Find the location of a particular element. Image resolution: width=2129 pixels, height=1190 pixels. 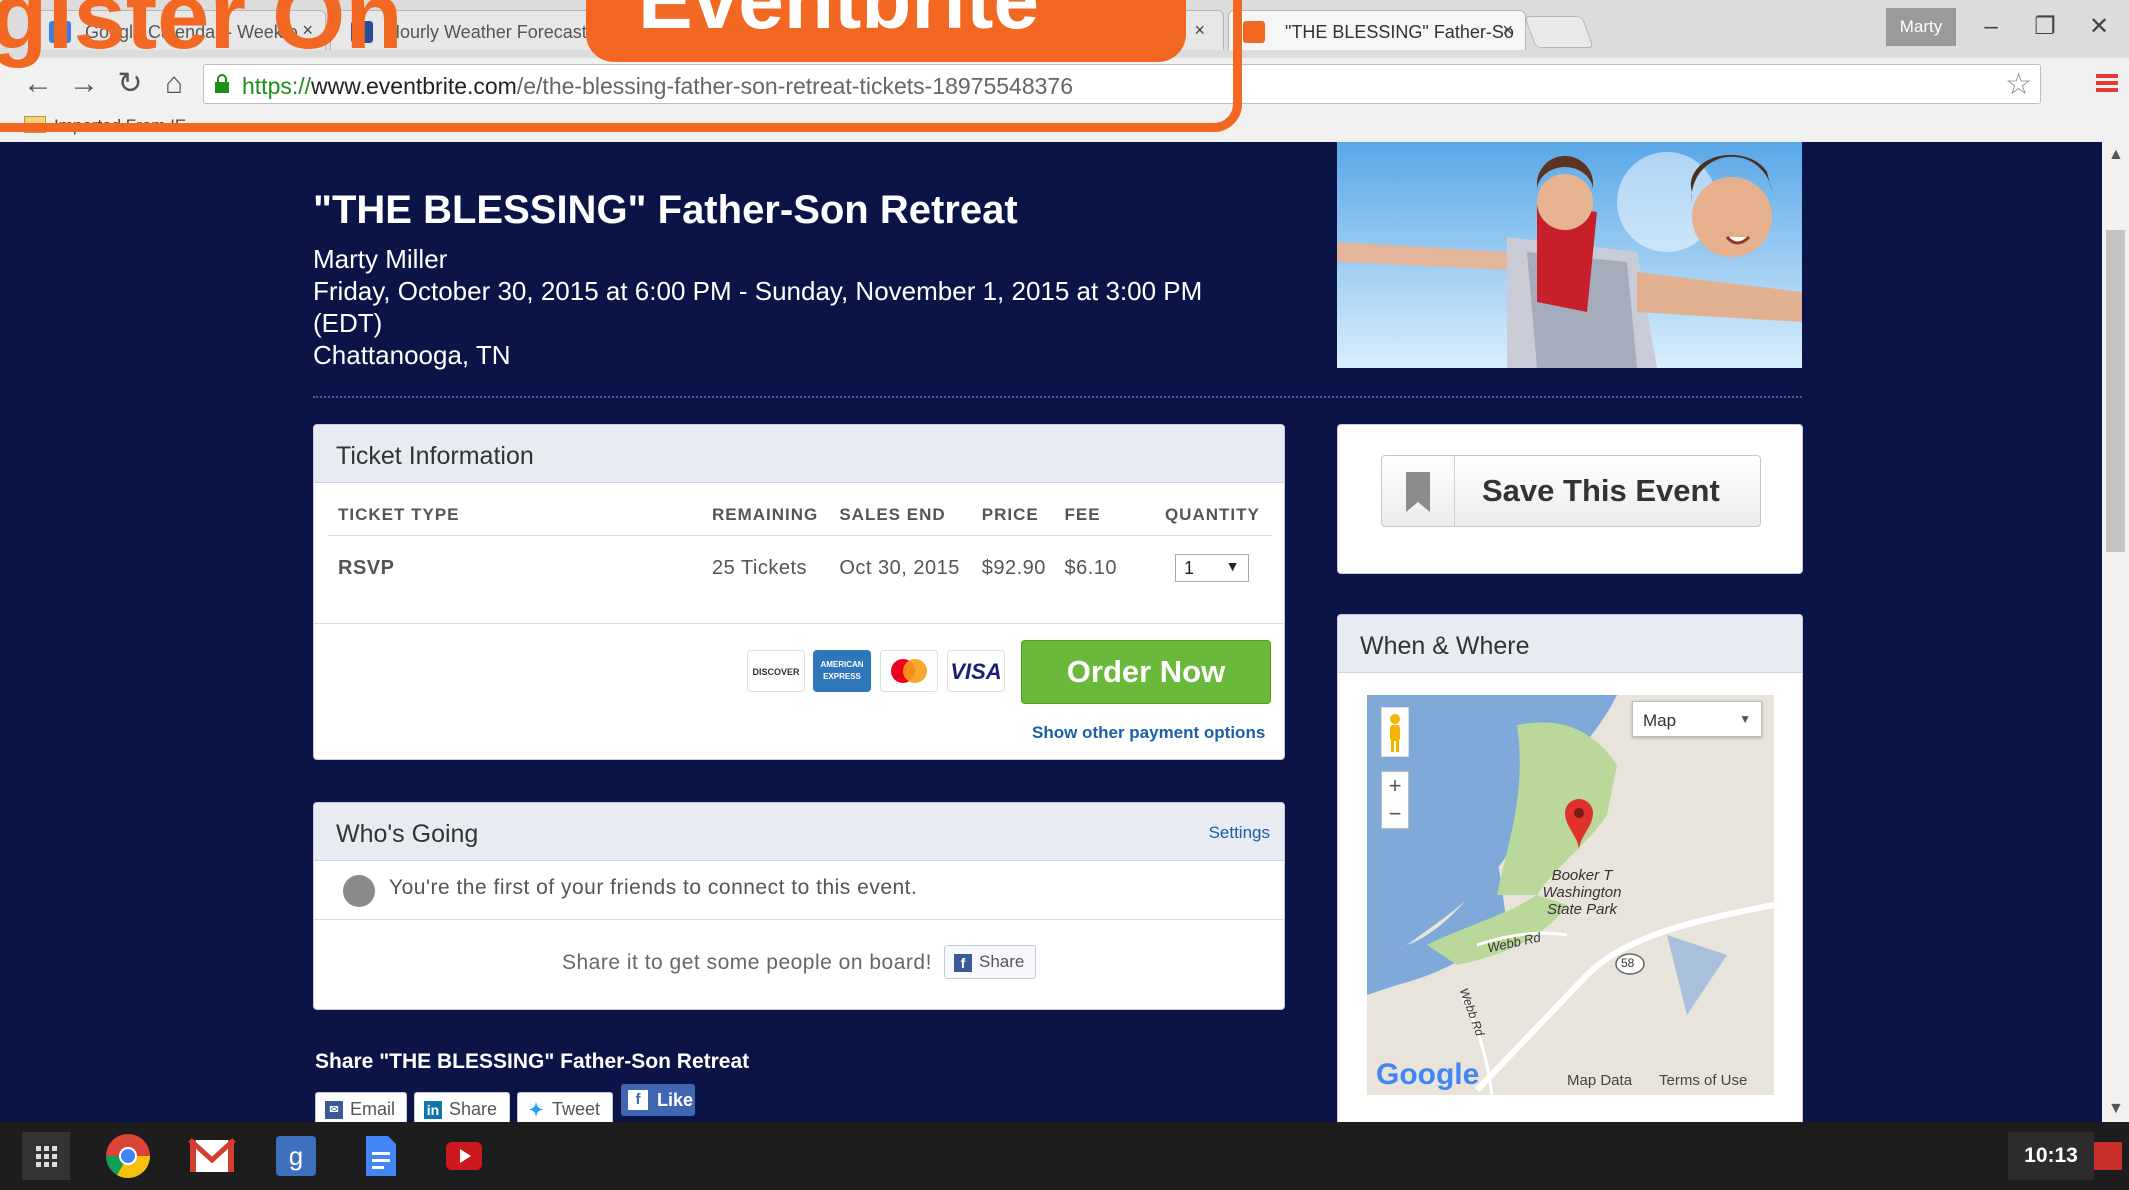

zoom-control: + − is located at coordinates (1395, 800).